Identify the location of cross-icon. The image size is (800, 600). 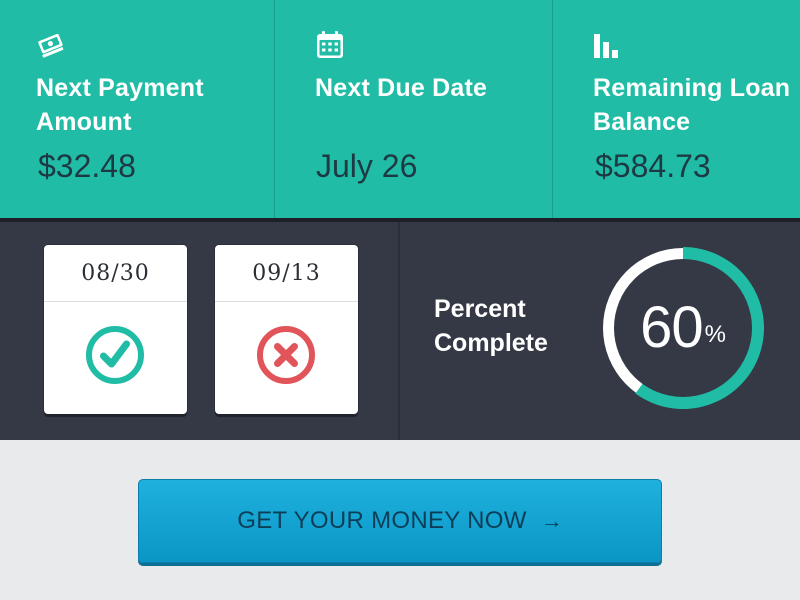
(286, 355).